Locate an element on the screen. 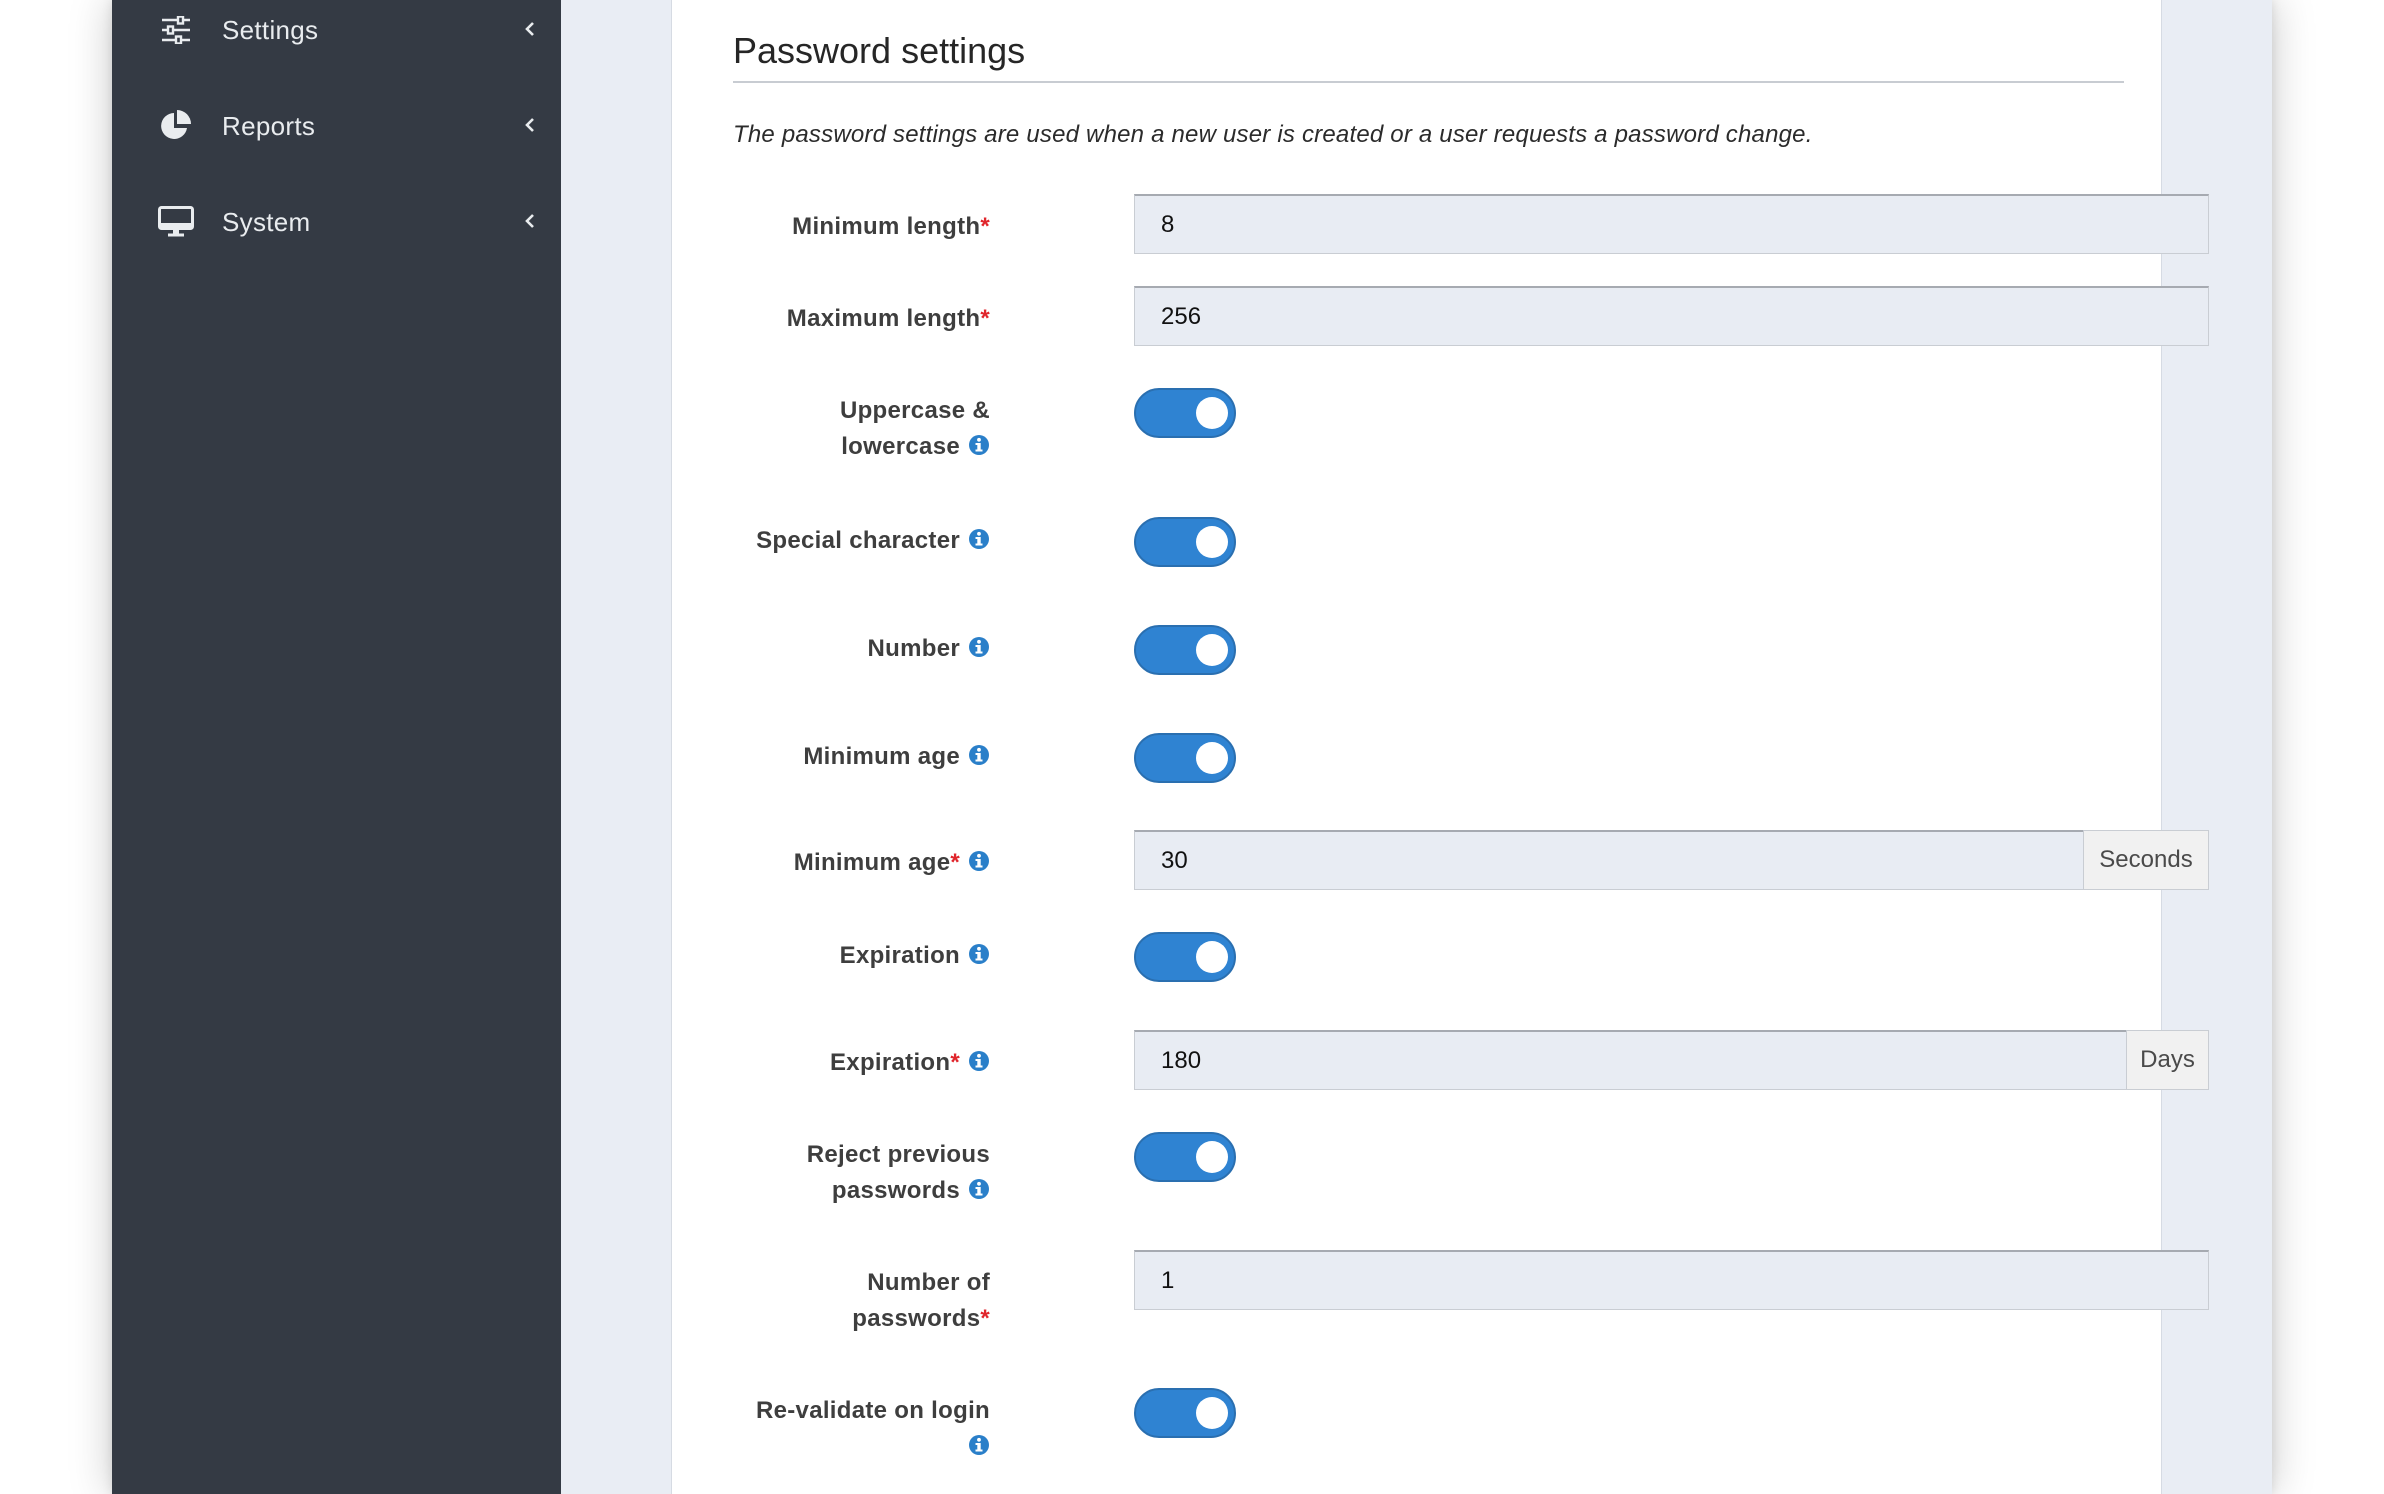 The width and height of the screenshot is (2384, 1494). sidebar-item-reports: Reports is located at coordinates (336, 126).